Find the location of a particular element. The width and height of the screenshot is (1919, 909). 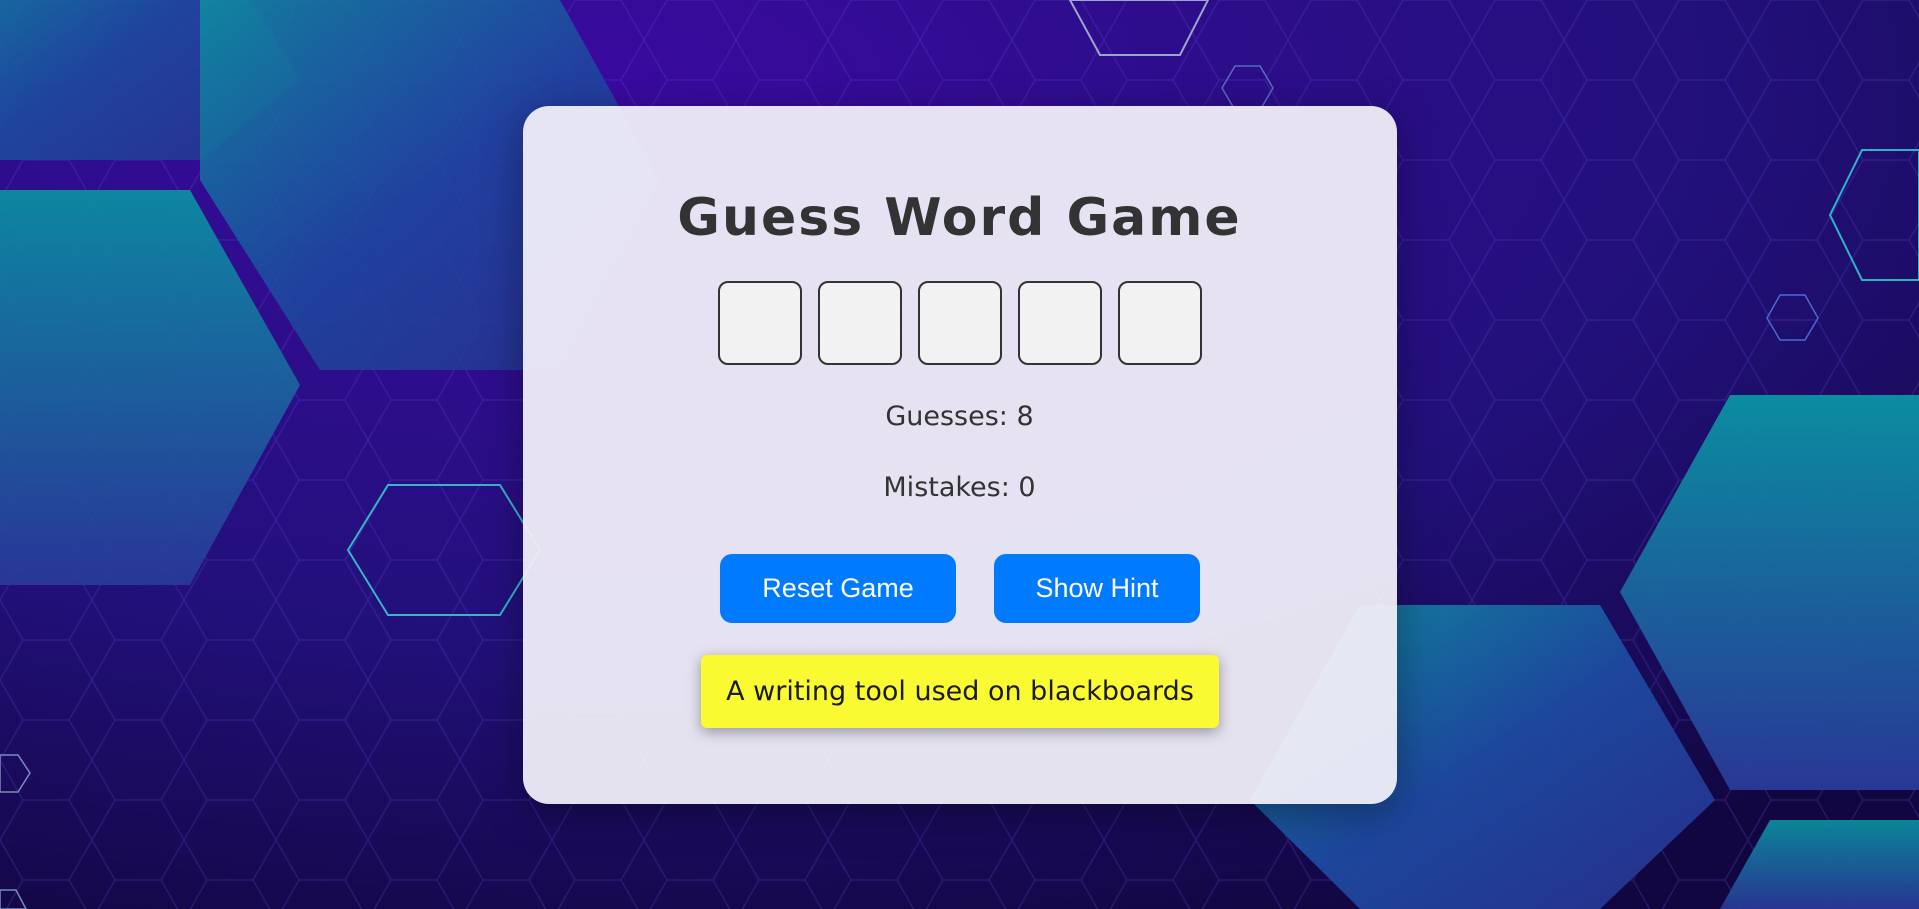

game-title: Guess Word Game is located at coordinates (959, 218).